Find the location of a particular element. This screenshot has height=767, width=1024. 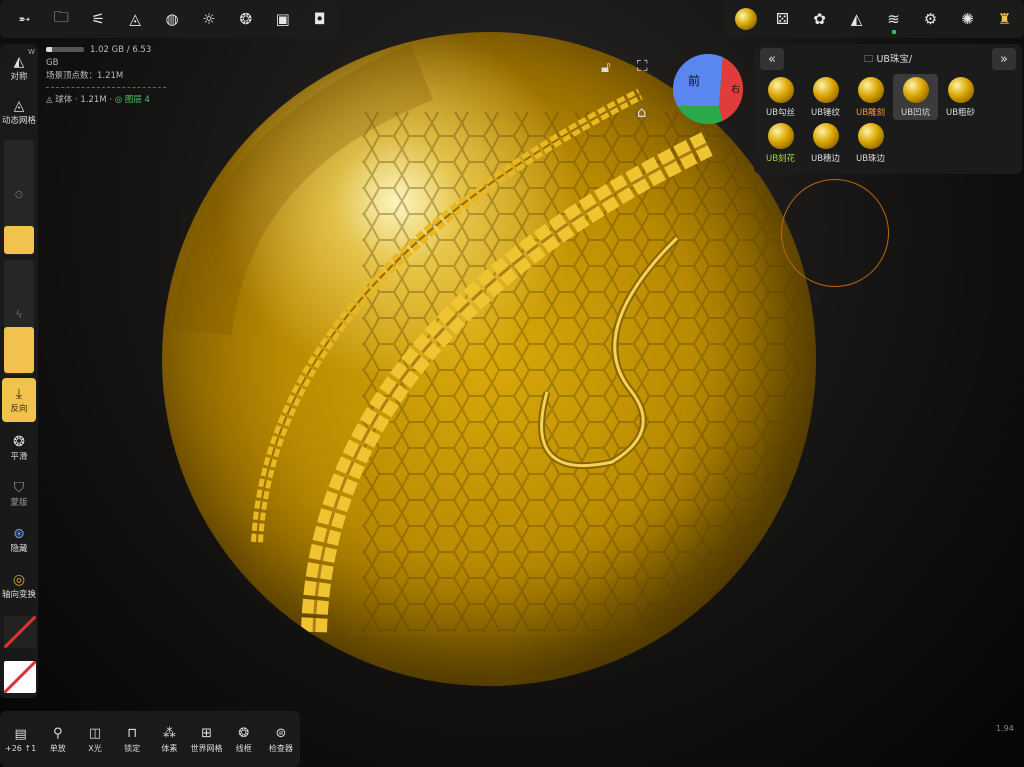

sculpt-tool-icon: ◬ is located at coordinates (135, 19).